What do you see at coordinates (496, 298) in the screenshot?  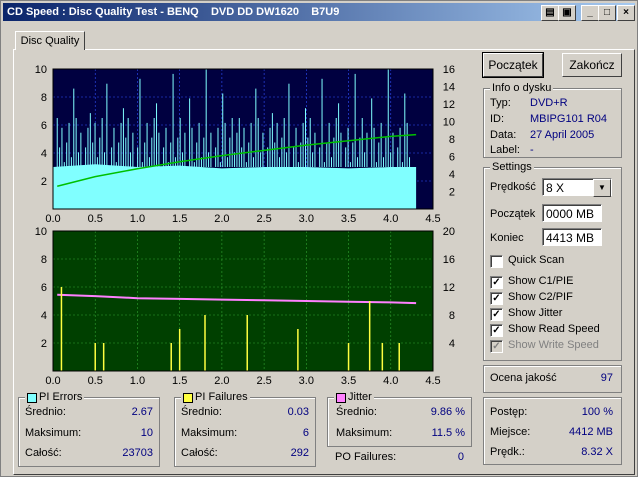 I see `show-c2-checkbox: ✓` at bounding box center [496, 298].